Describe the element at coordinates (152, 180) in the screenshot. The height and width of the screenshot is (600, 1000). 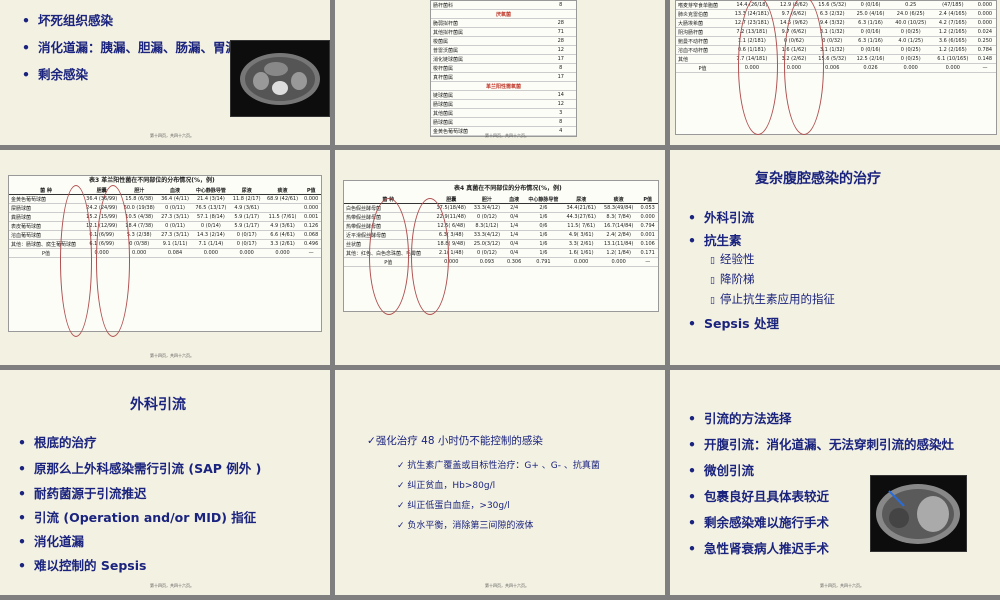
I see `table-caption: 表3 革兰阳性菌在不同部位的分布情况(%，例)` at that location.